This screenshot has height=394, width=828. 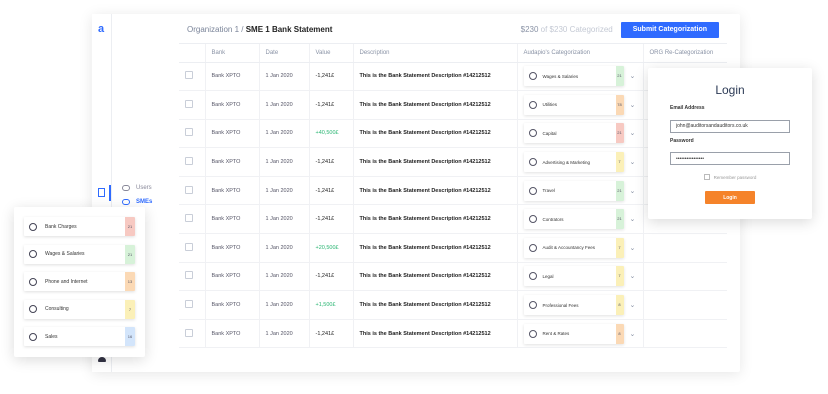 I want to click on column-header-date: Date, so click(x=284, y=53).